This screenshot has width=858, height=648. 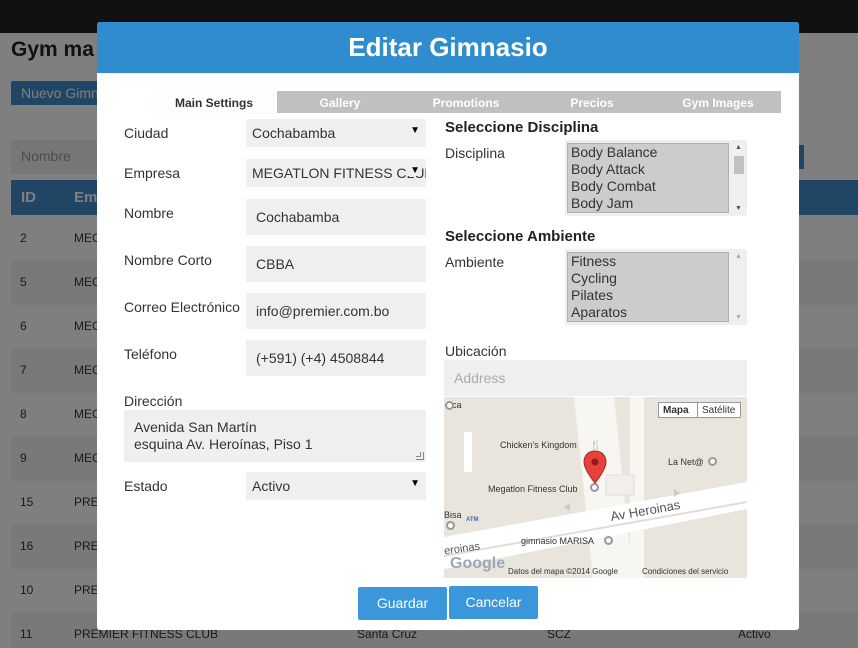 What do you see at coordinates (558, 541) in the screenshot?
I see `map-place-label: gimnasio MARISA` at bounding box center [558, 541].